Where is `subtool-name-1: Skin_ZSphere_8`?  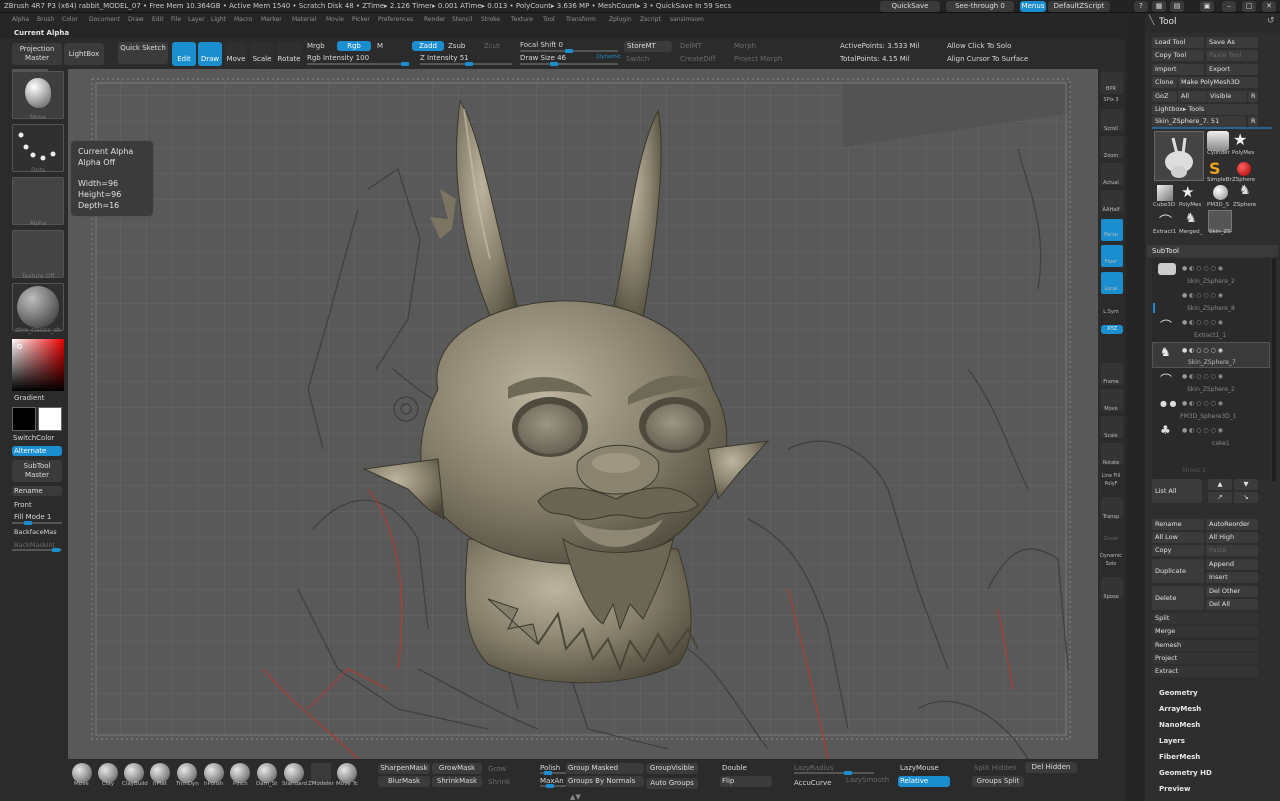 subtool-name-1: Skin_ZSphere_8 is located at coordinates (1211, 308).